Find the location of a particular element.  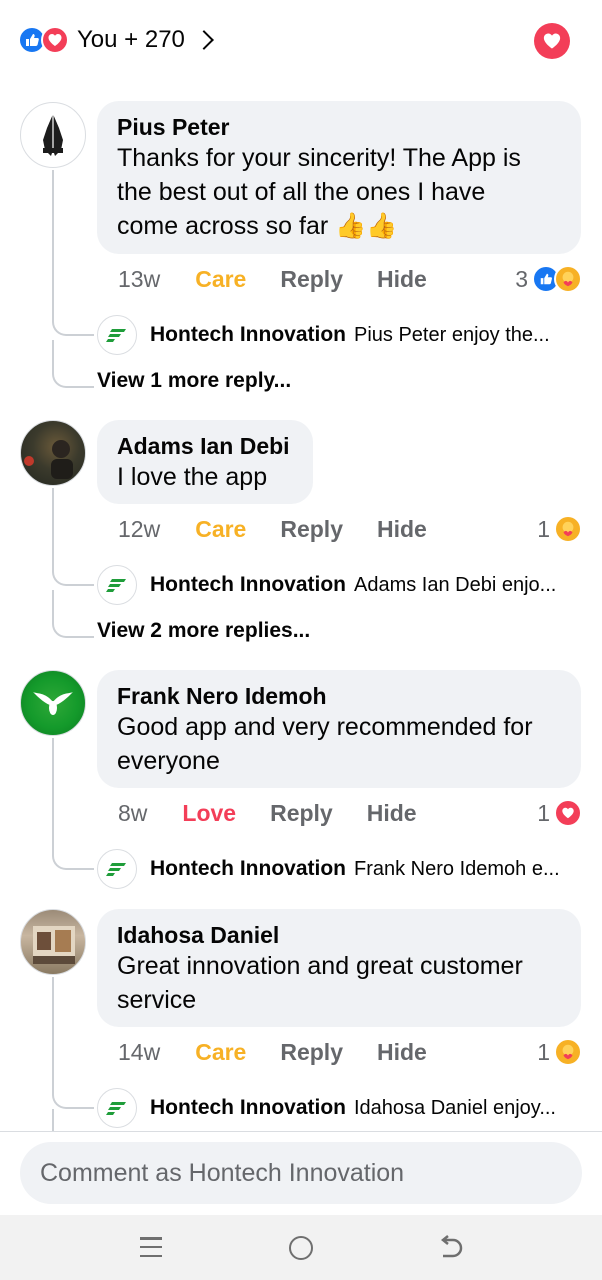

love-react-button is located at coordinates (552, 41).